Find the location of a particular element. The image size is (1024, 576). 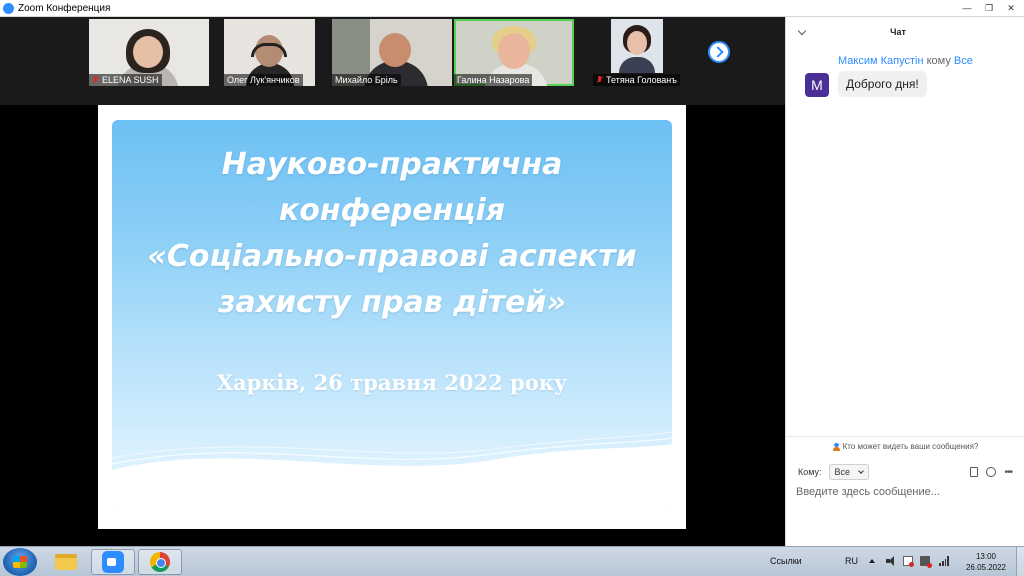

links-toolbar: Ссылки is located at coordinates (786, 561).